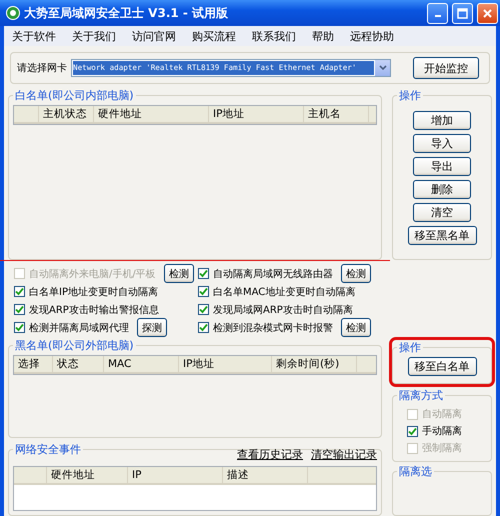 The height and width of the screenshot is (516, 500). What do you see at coordinates (154, 36) in the screenshot?
I see `menu-item: 访问官网` at bounding box center [154, 36].